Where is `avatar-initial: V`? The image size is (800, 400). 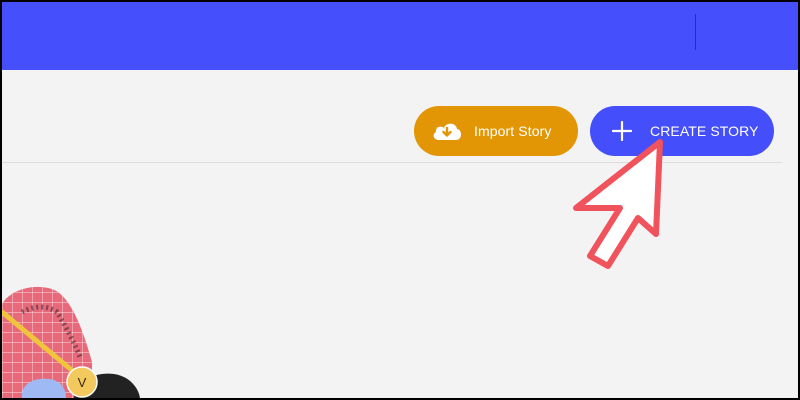
avatar-initial: V is located at coordinates (82, 382).